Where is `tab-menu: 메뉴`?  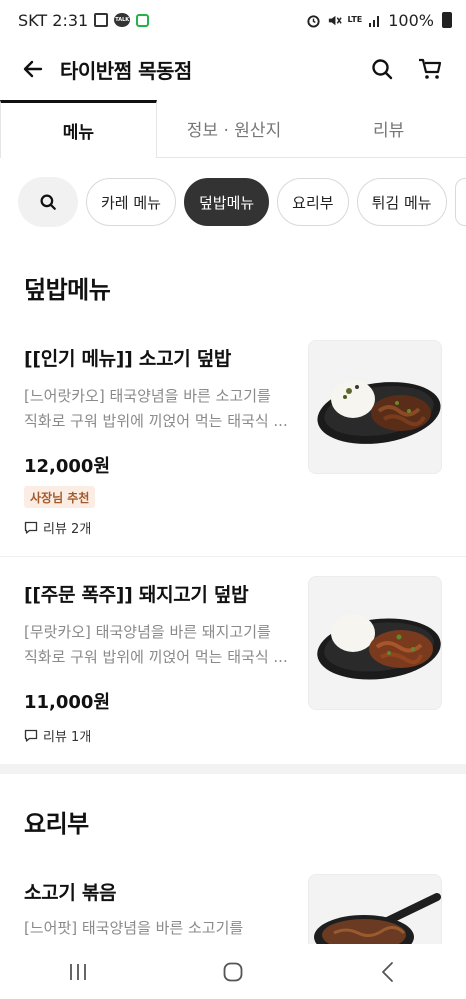 tab-menu: 메뉴 is located at coordinates (78, 129).